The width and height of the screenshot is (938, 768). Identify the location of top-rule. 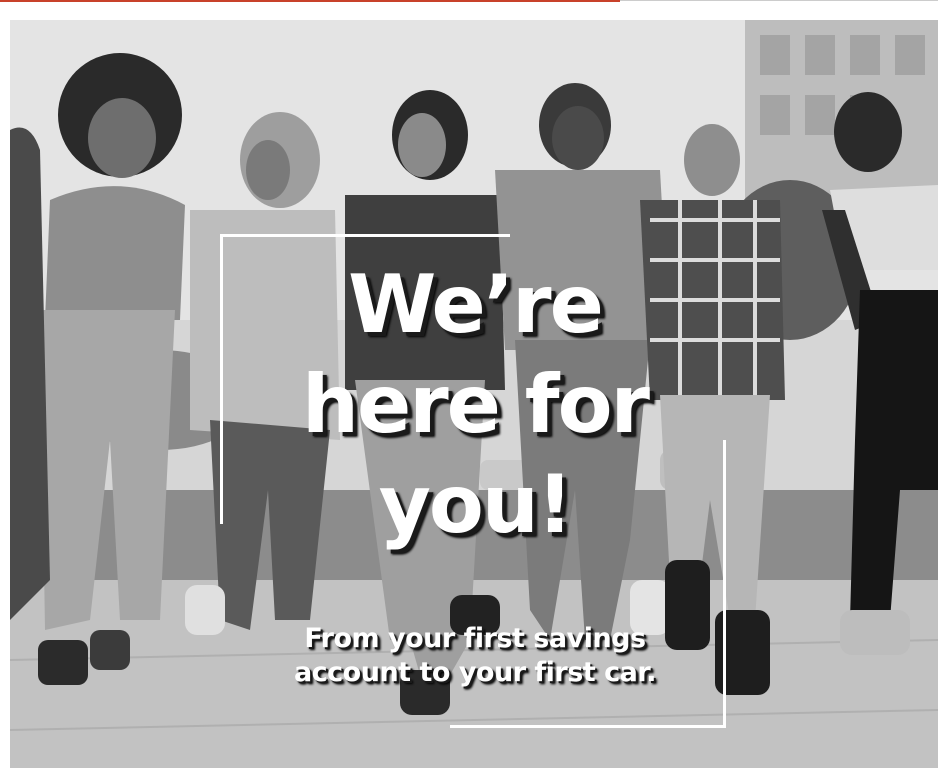
(779, 0).